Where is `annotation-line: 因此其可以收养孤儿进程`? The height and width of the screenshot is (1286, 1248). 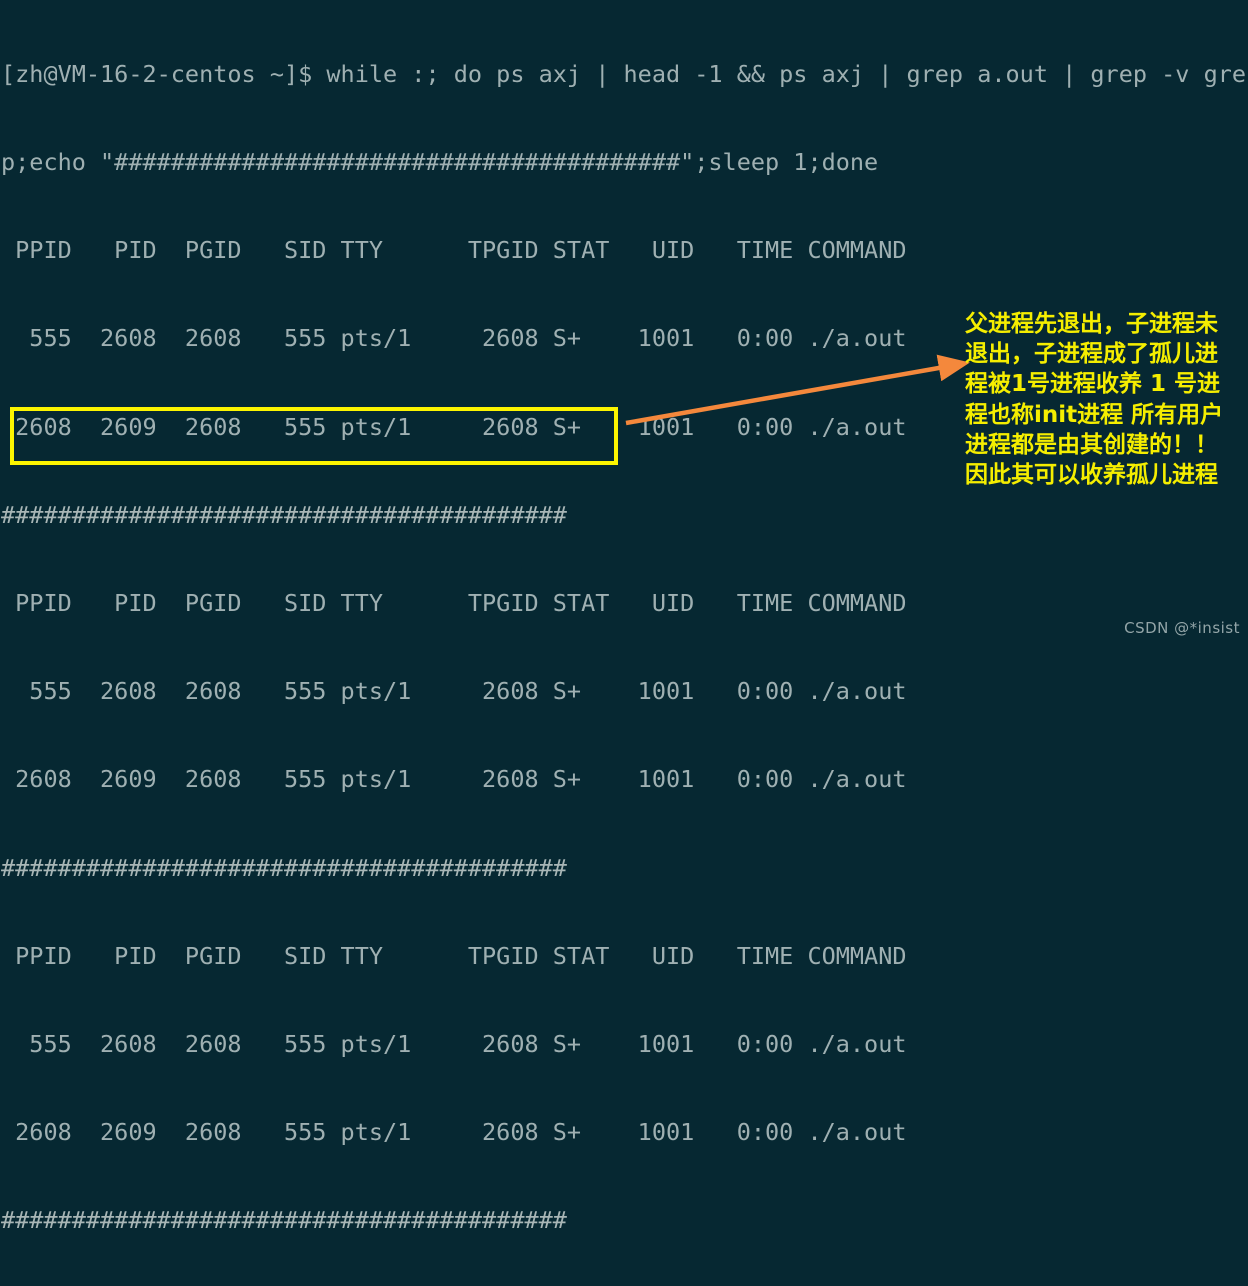 annotation-line: 因此其可以收养孤儿进程 is located at coordinates (1091, 474).